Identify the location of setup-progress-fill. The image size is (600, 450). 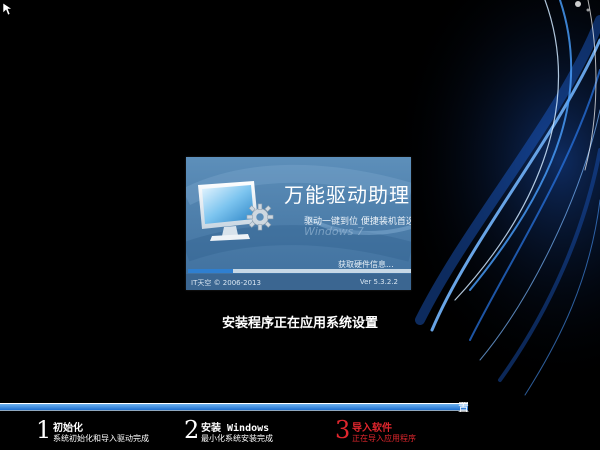
(234, 407).